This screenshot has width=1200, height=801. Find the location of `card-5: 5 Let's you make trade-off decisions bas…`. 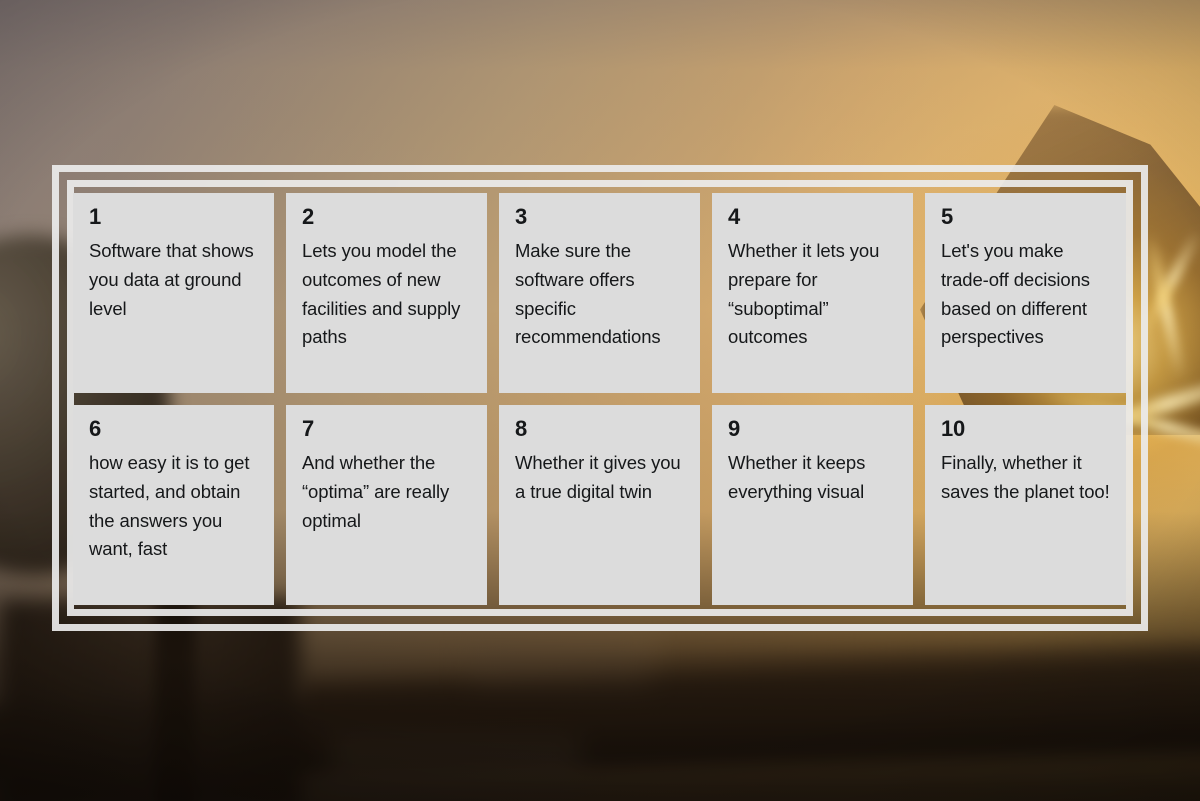

card-5: 5 Let's you make trade-off decisions bas… is located at coordinates (1025, 293).